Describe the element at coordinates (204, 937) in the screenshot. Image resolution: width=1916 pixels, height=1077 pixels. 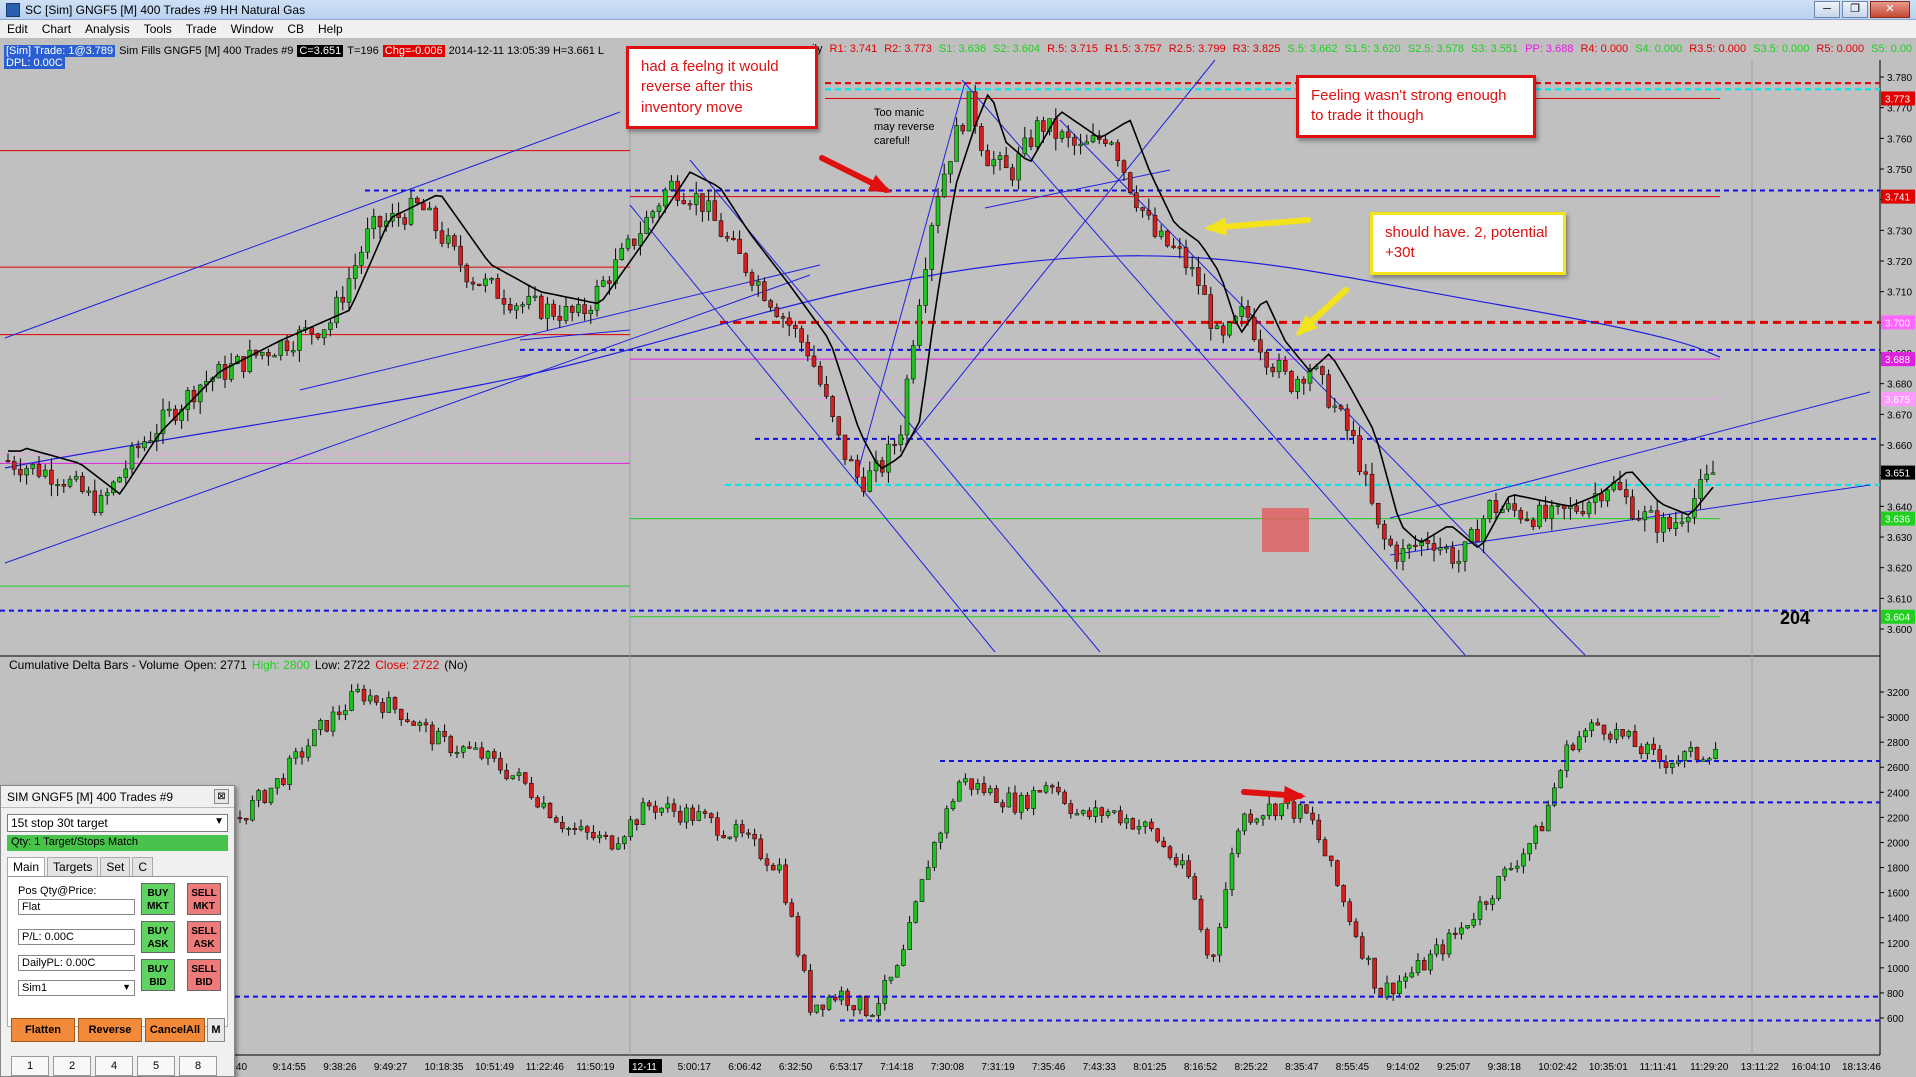
I see `sell-ask-button: SELL ASK` at that location.